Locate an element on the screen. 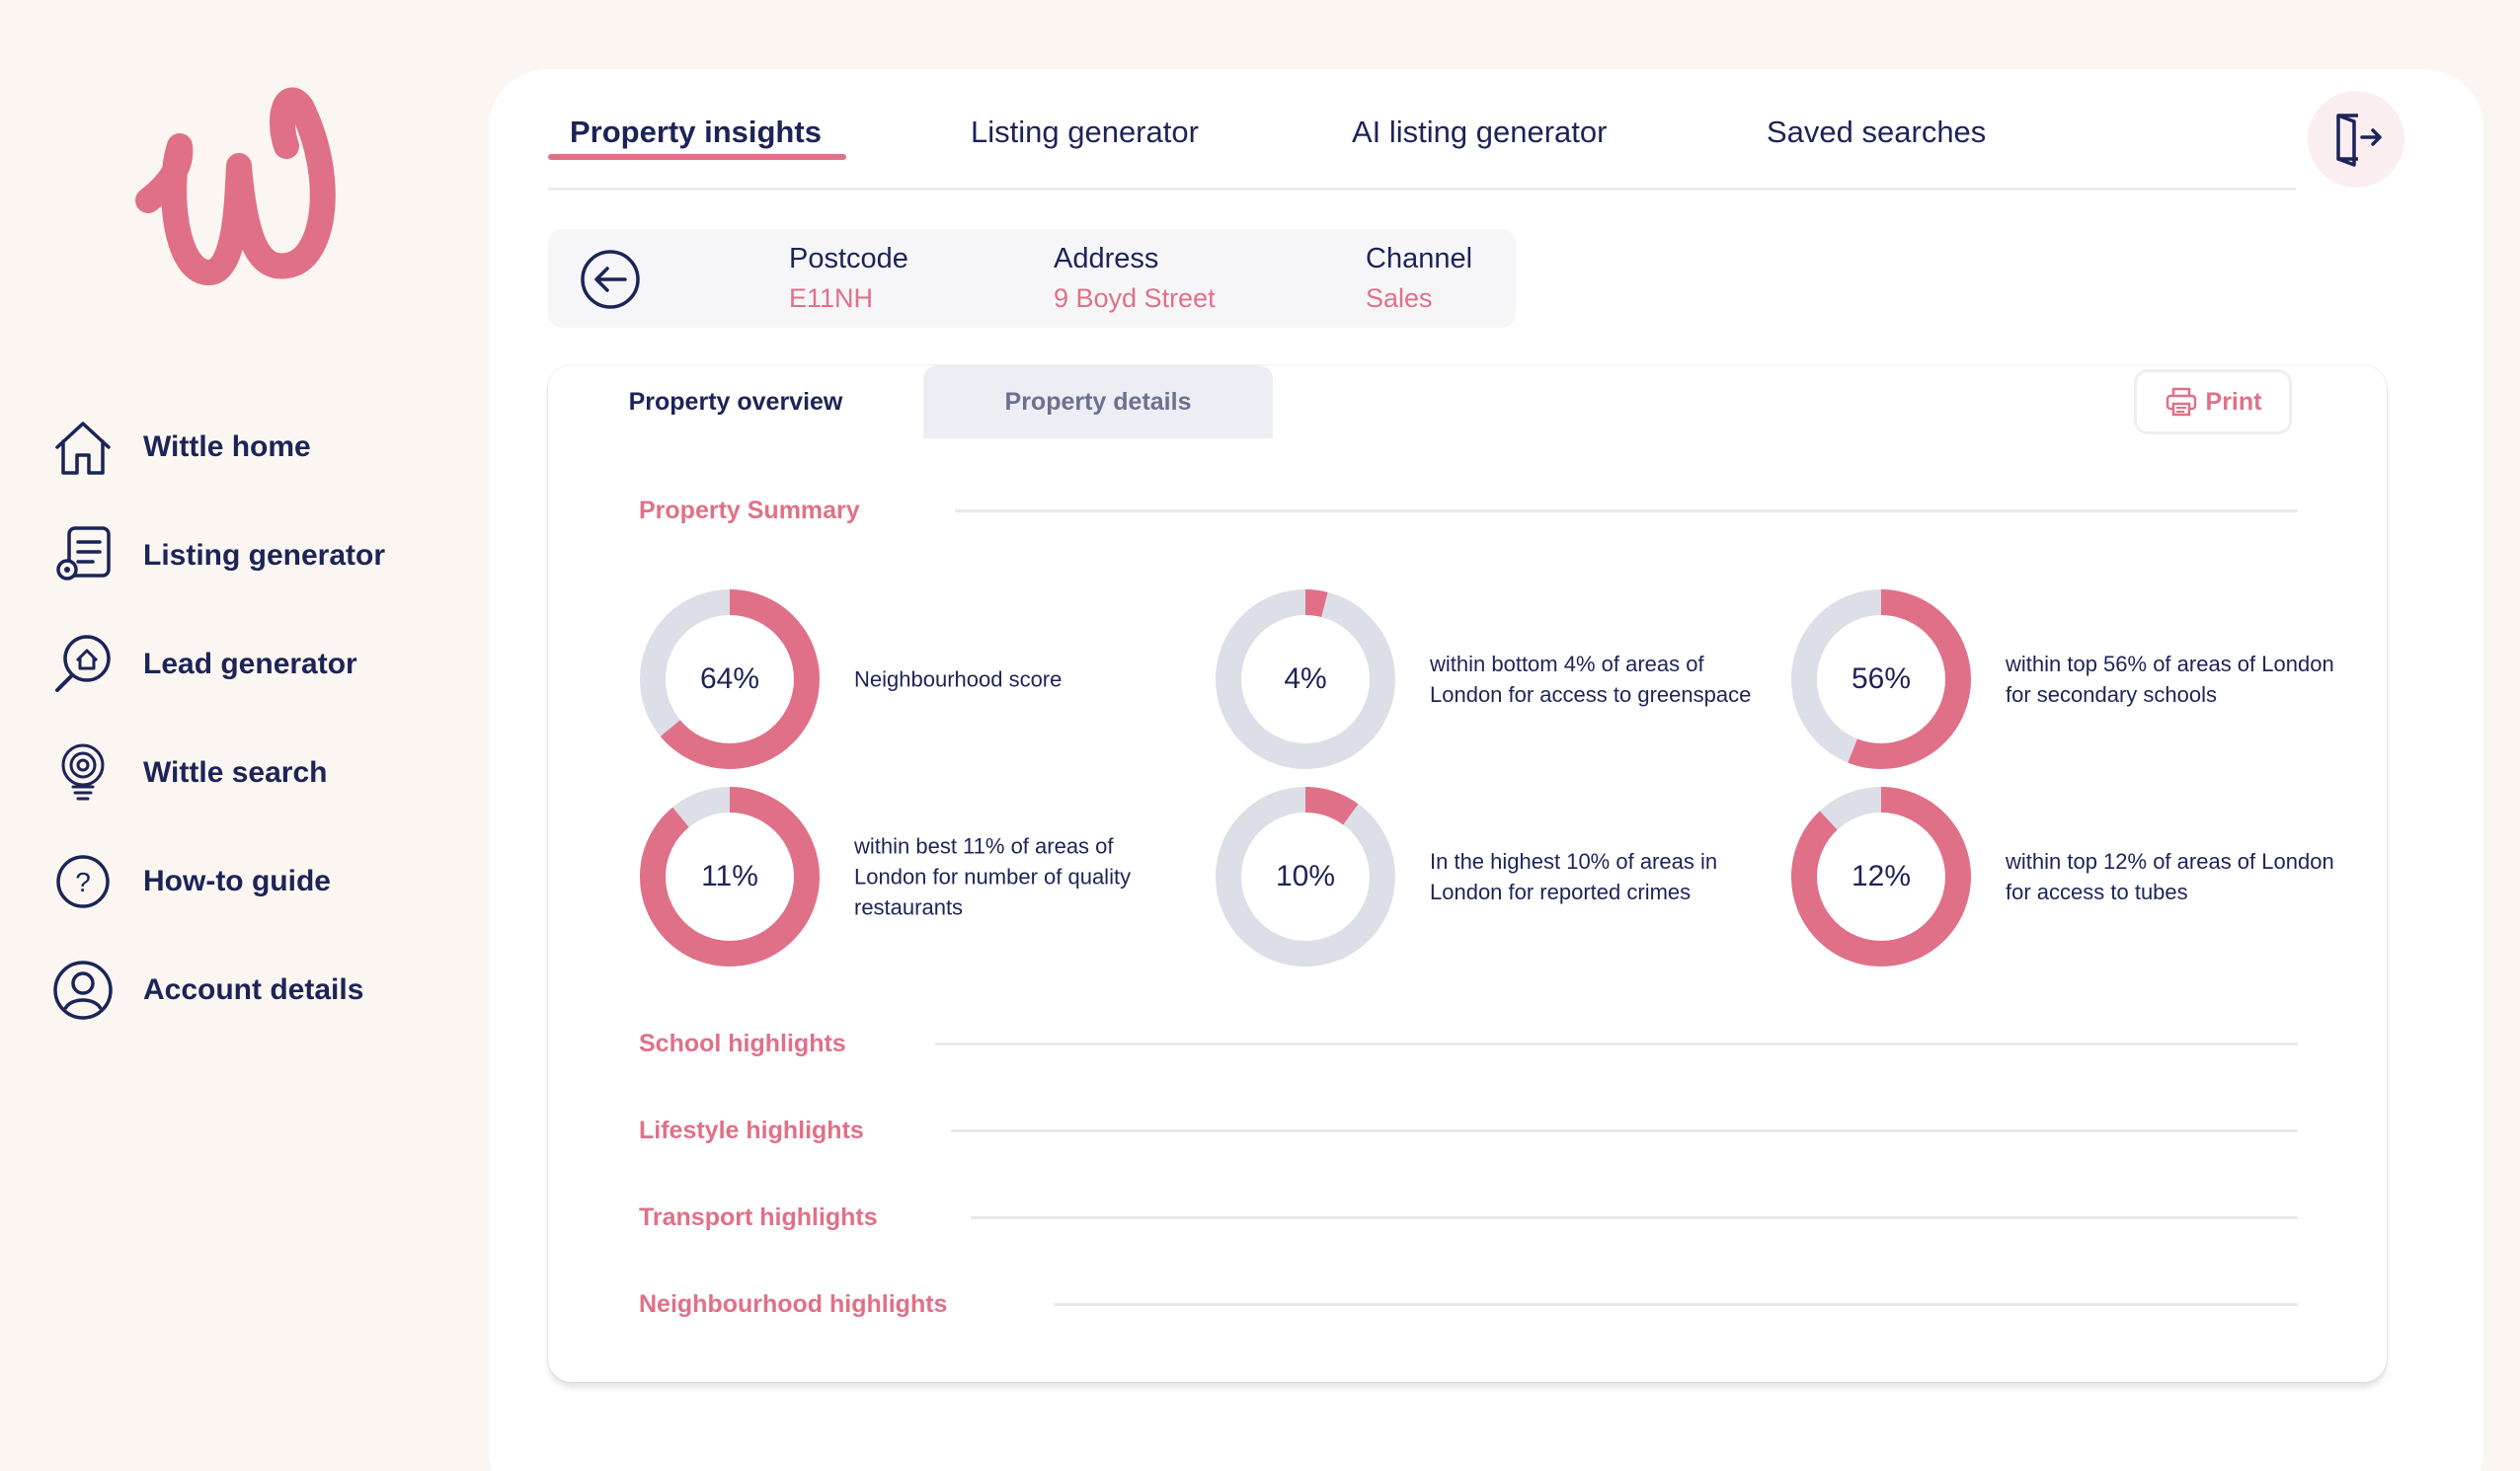  printer-icon is located at coordinates (2181, 402).